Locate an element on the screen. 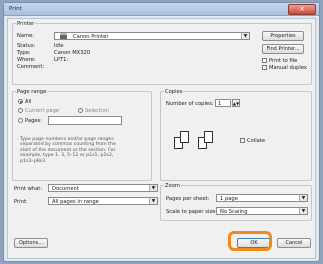  print-to-file-label: Print to file is located at coordinates (283, 61).